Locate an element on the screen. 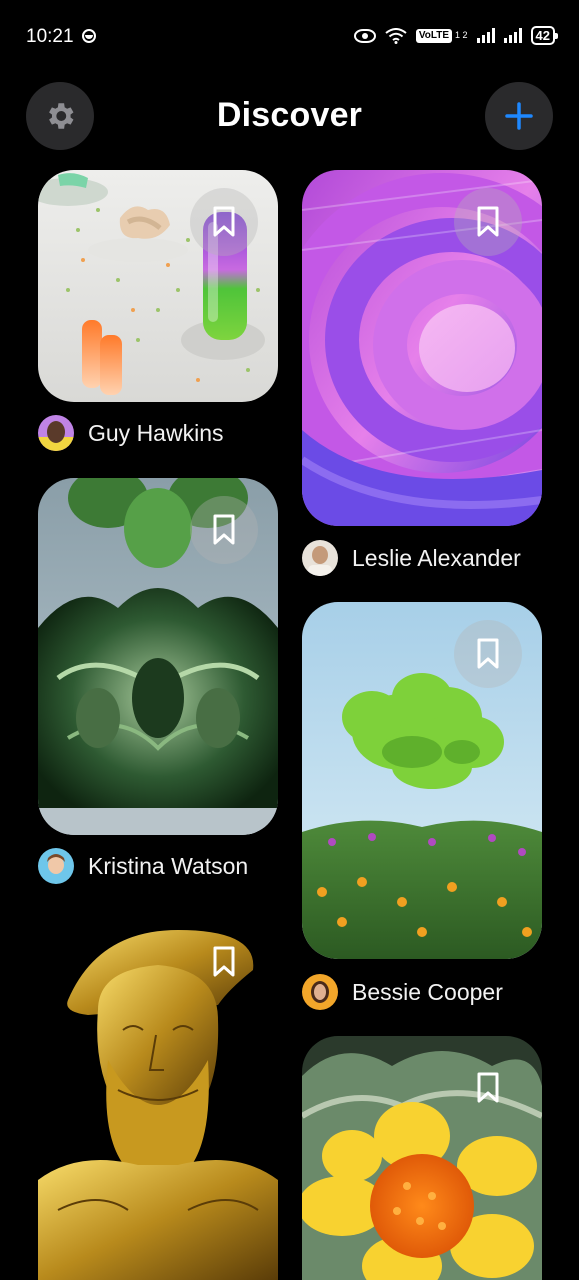 This screenshot has width=579, height=1280. volte-badge: VoLTE is located at coordinates (434, 35).